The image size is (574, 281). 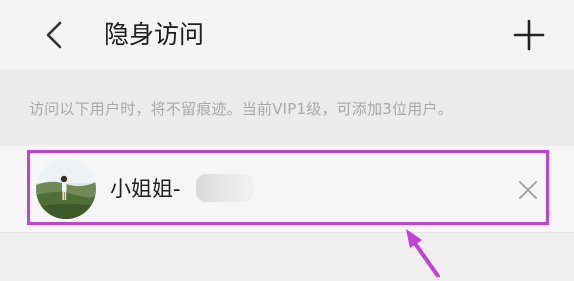 I want to click on page-title: 隐身访问, so click(x=154, y=34).